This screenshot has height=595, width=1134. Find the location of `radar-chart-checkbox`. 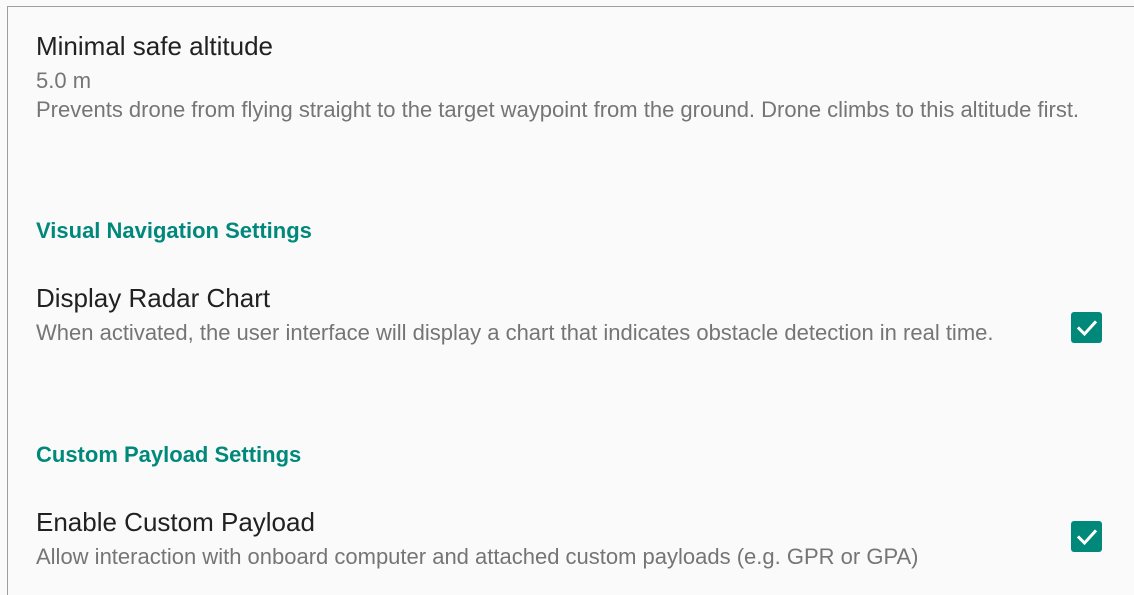

radar-chart-checkbox is located at coordinates (1086, 327).